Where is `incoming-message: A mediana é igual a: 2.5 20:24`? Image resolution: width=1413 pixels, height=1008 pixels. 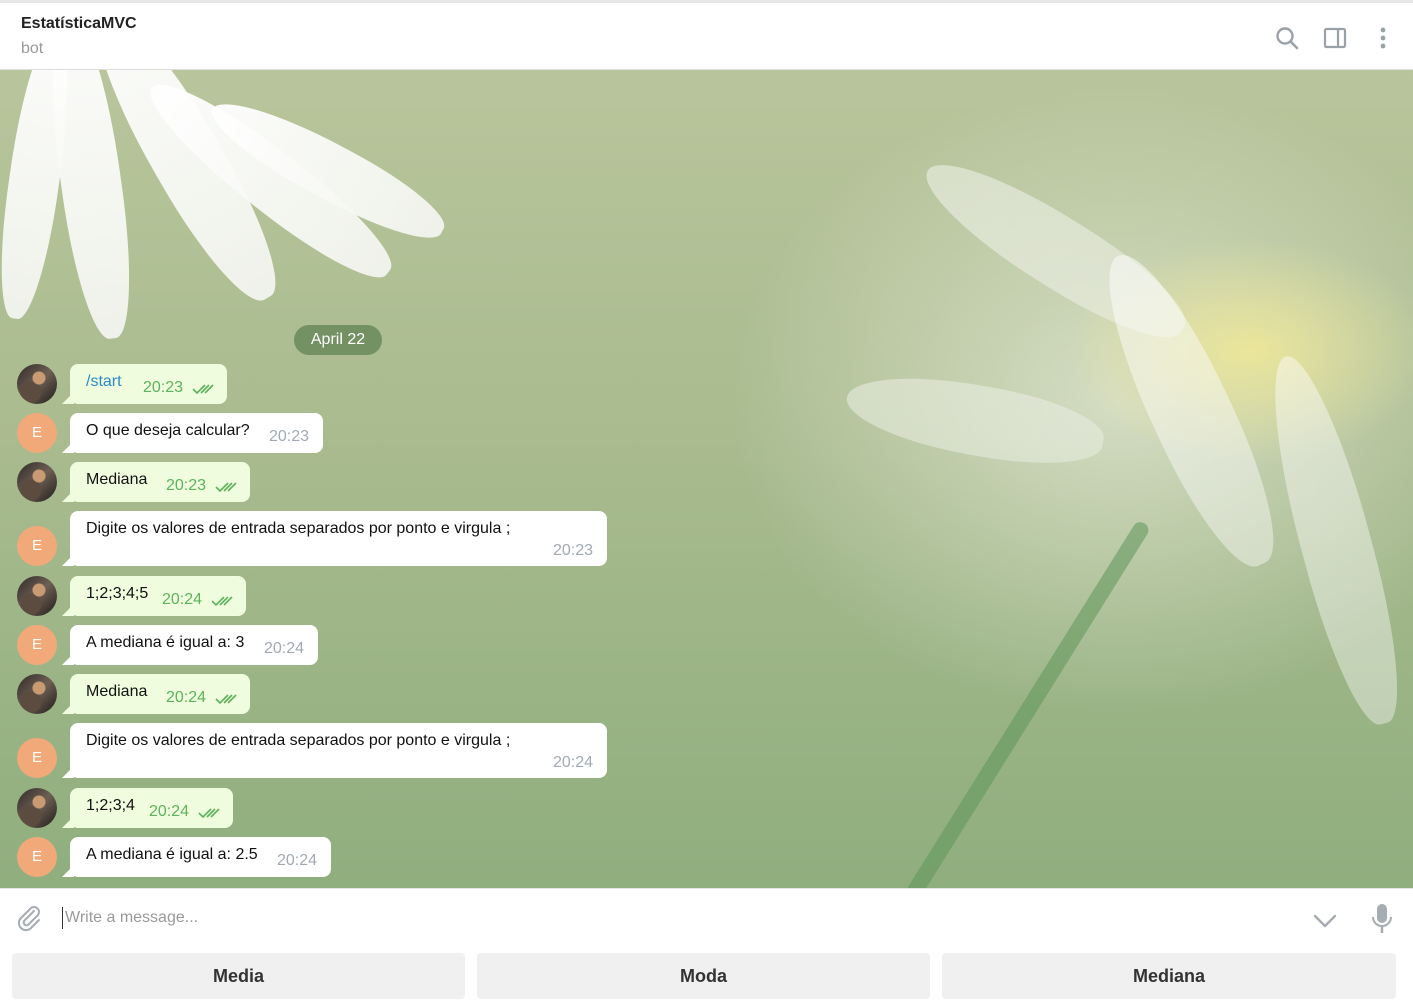
incoming-message: A mediana é igual a: 2.5 20:24 is located at coordinates (200, 857).